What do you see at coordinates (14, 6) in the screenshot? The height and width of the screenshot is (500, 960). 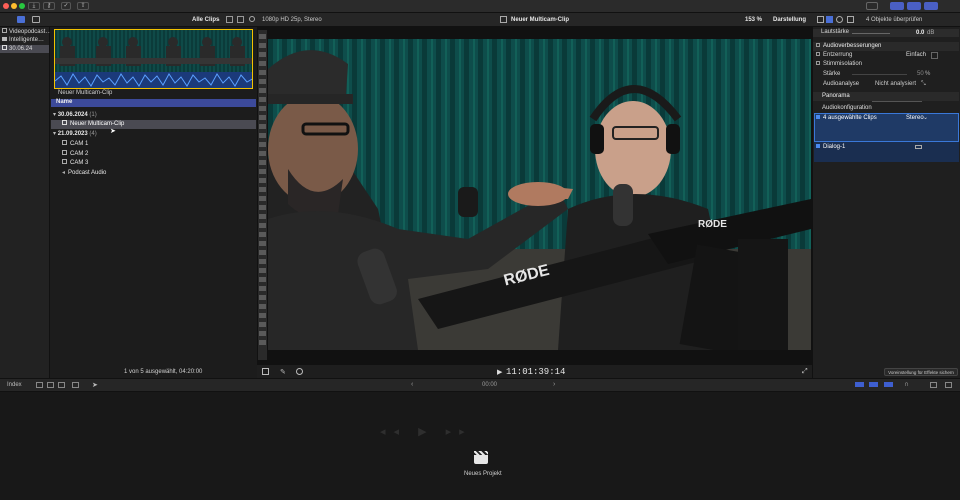 I see `minimize-window-button` at bounding box center [14, 6].